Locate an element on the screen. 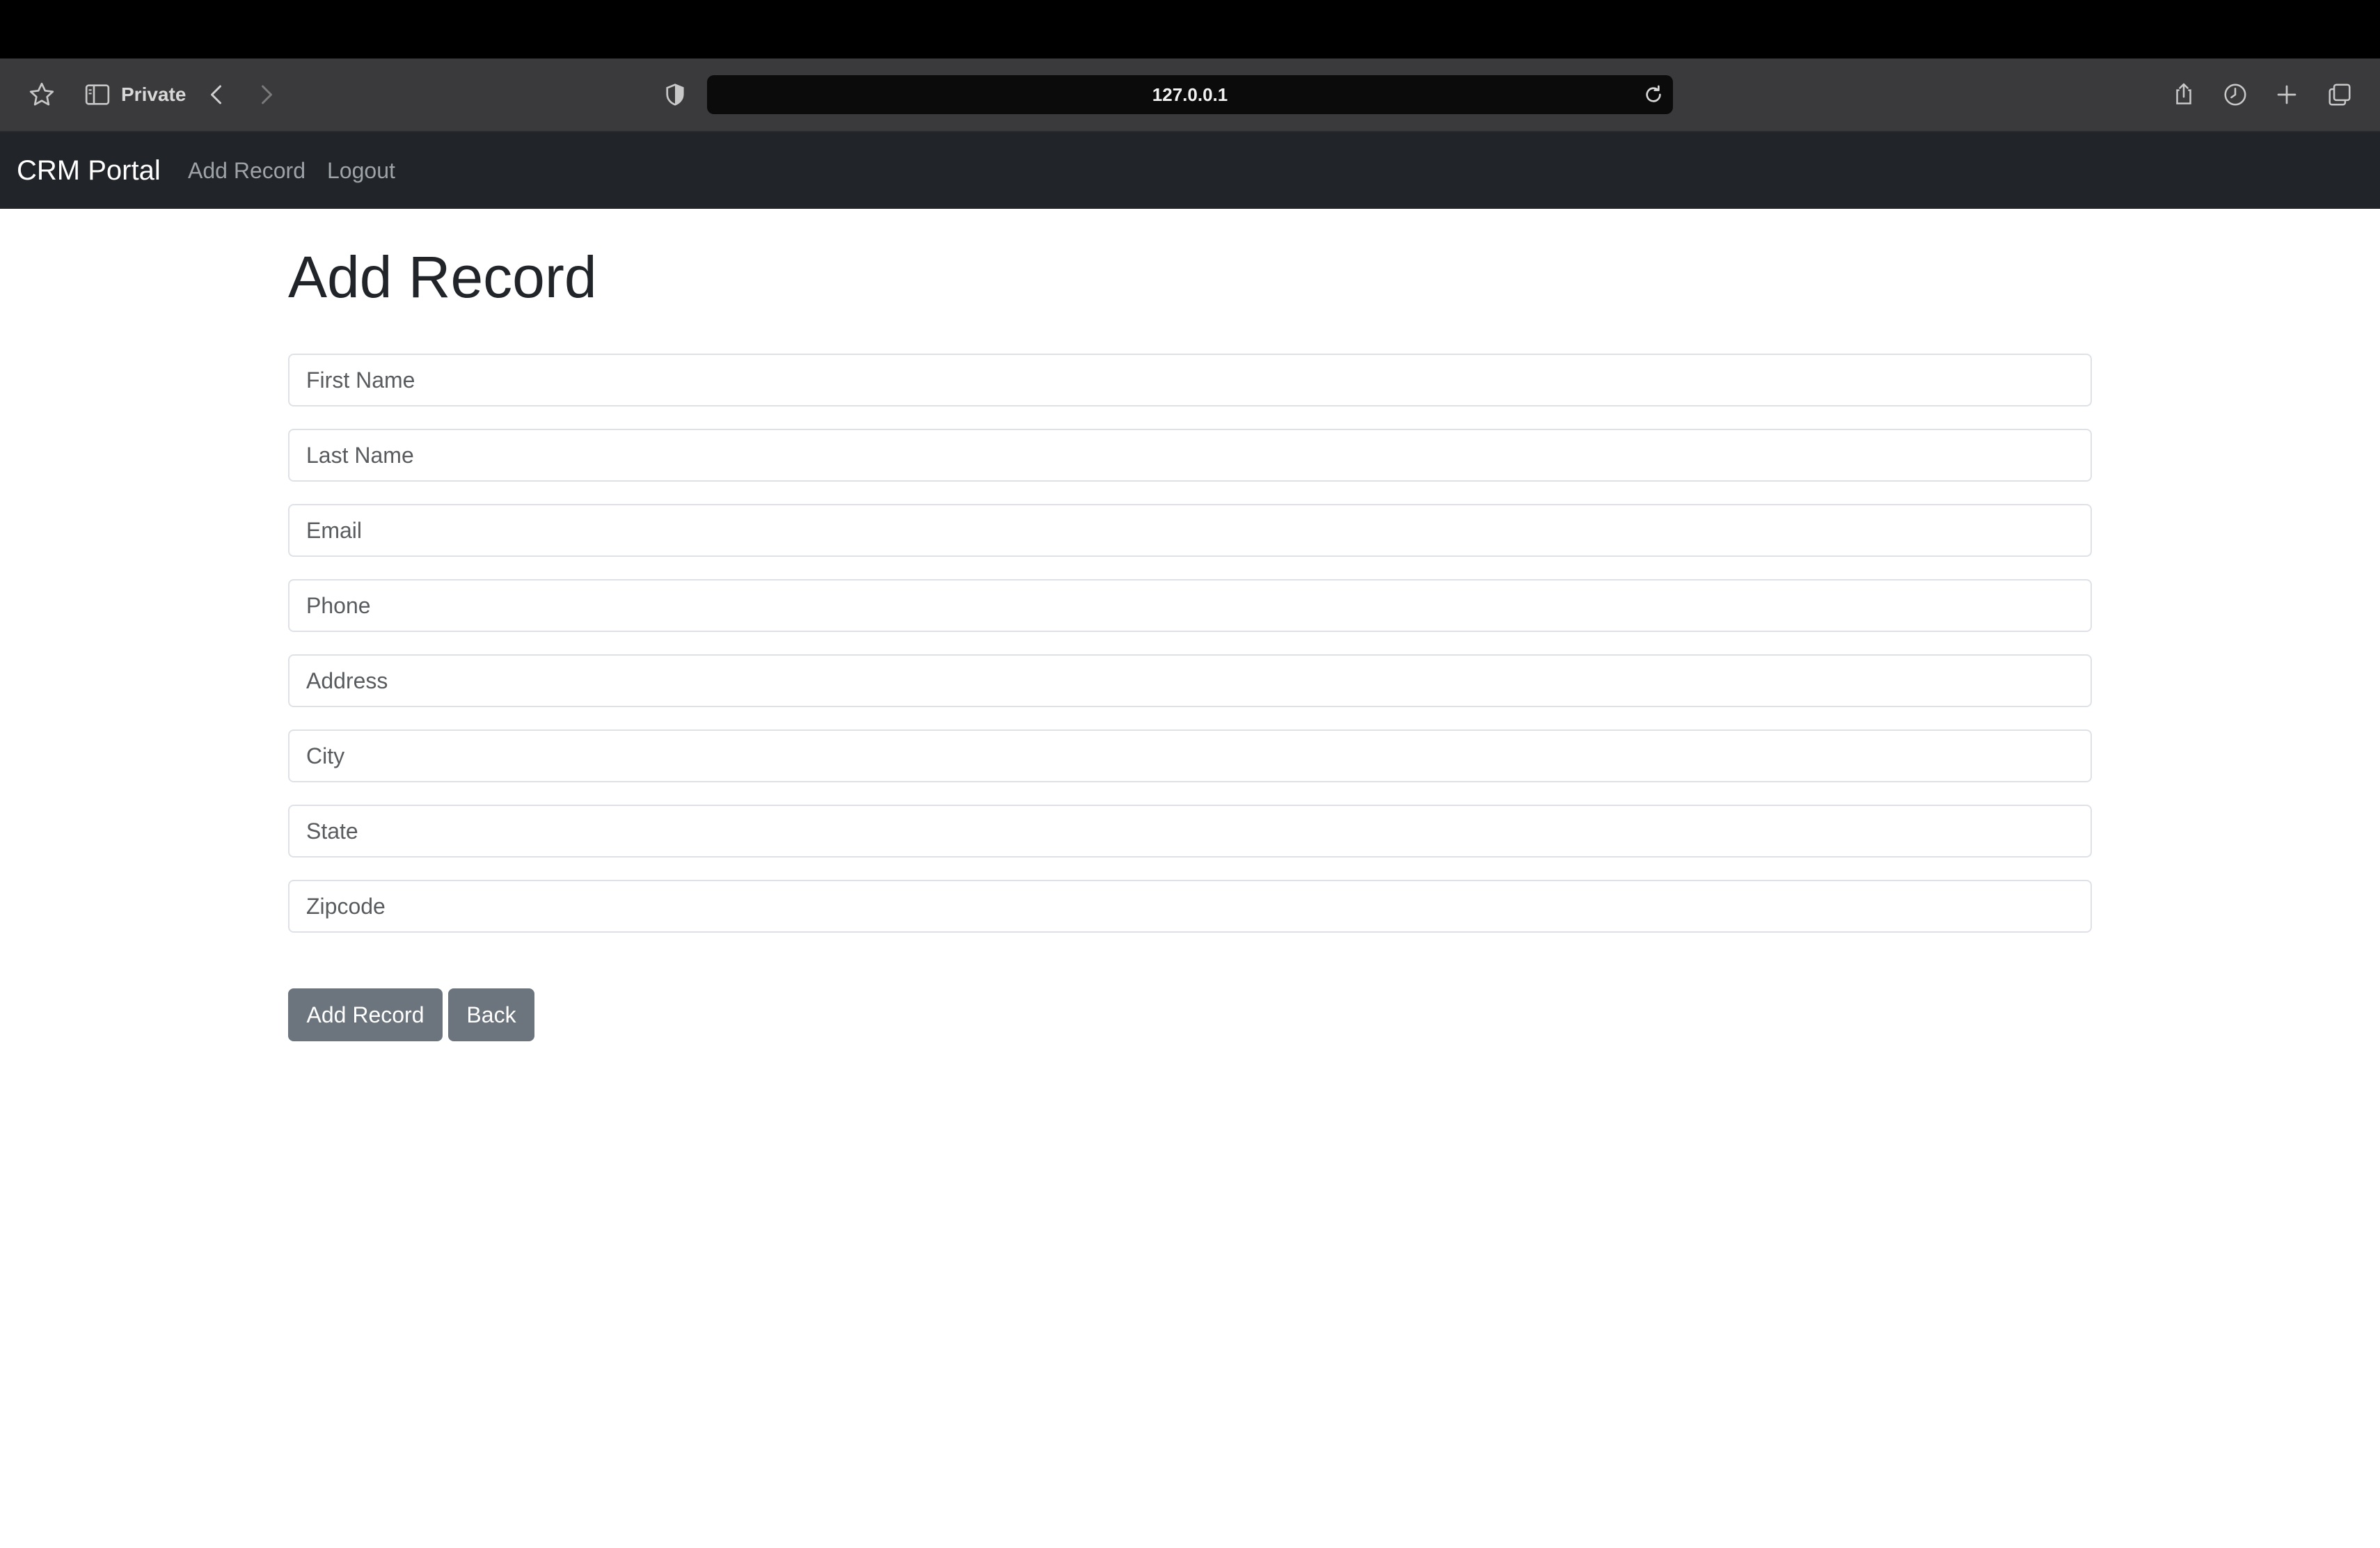 The height and width of the screenshot is (1548, 2380). screen-top-bar is located at coordinates (1190, 29).